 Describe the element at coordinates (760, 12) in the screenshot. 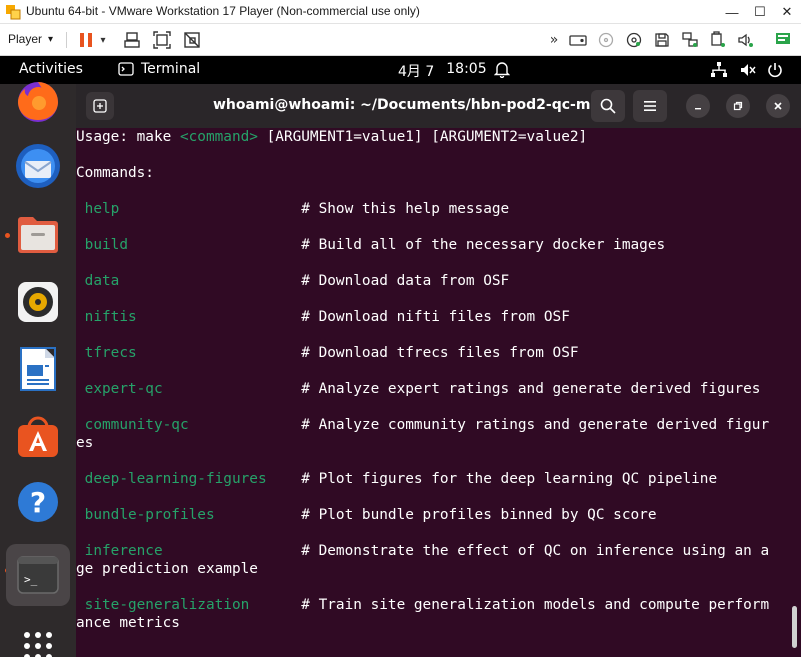

I see `maximize-button: ☐` at that location.